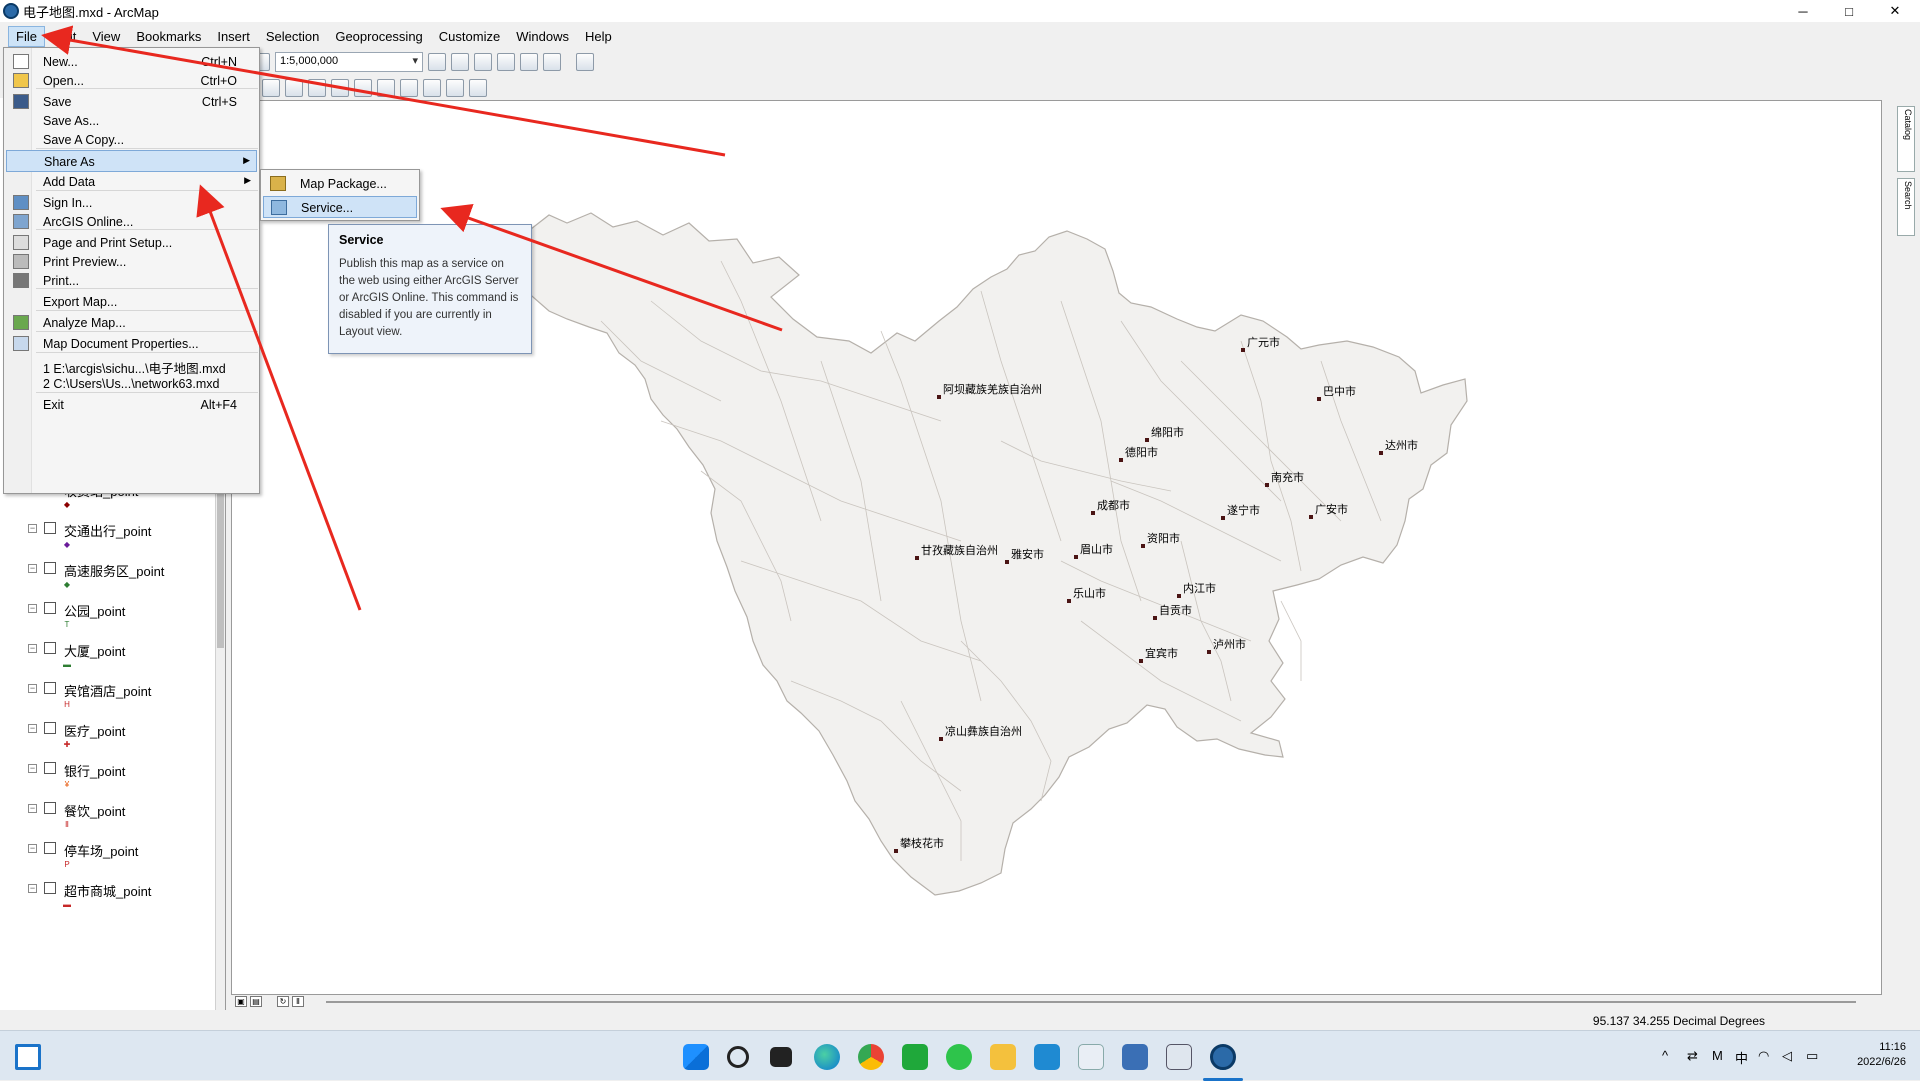  I want to click on wechat-icon, so click(959, 1057).